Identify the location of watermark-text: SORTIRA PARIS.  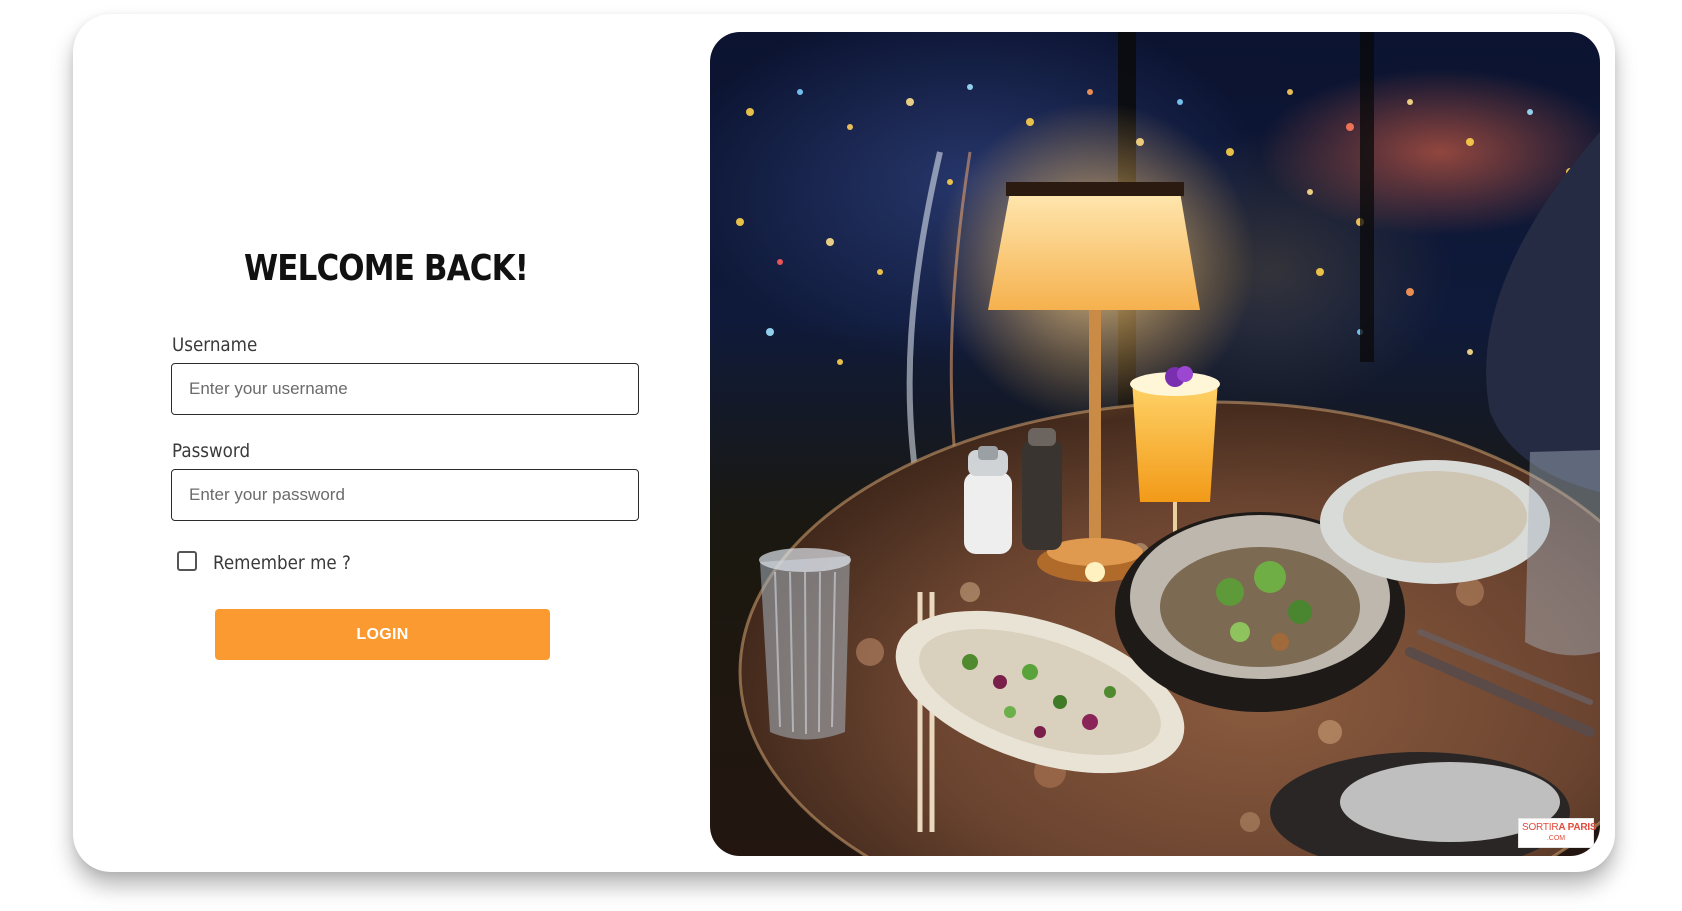
(1559, 827).